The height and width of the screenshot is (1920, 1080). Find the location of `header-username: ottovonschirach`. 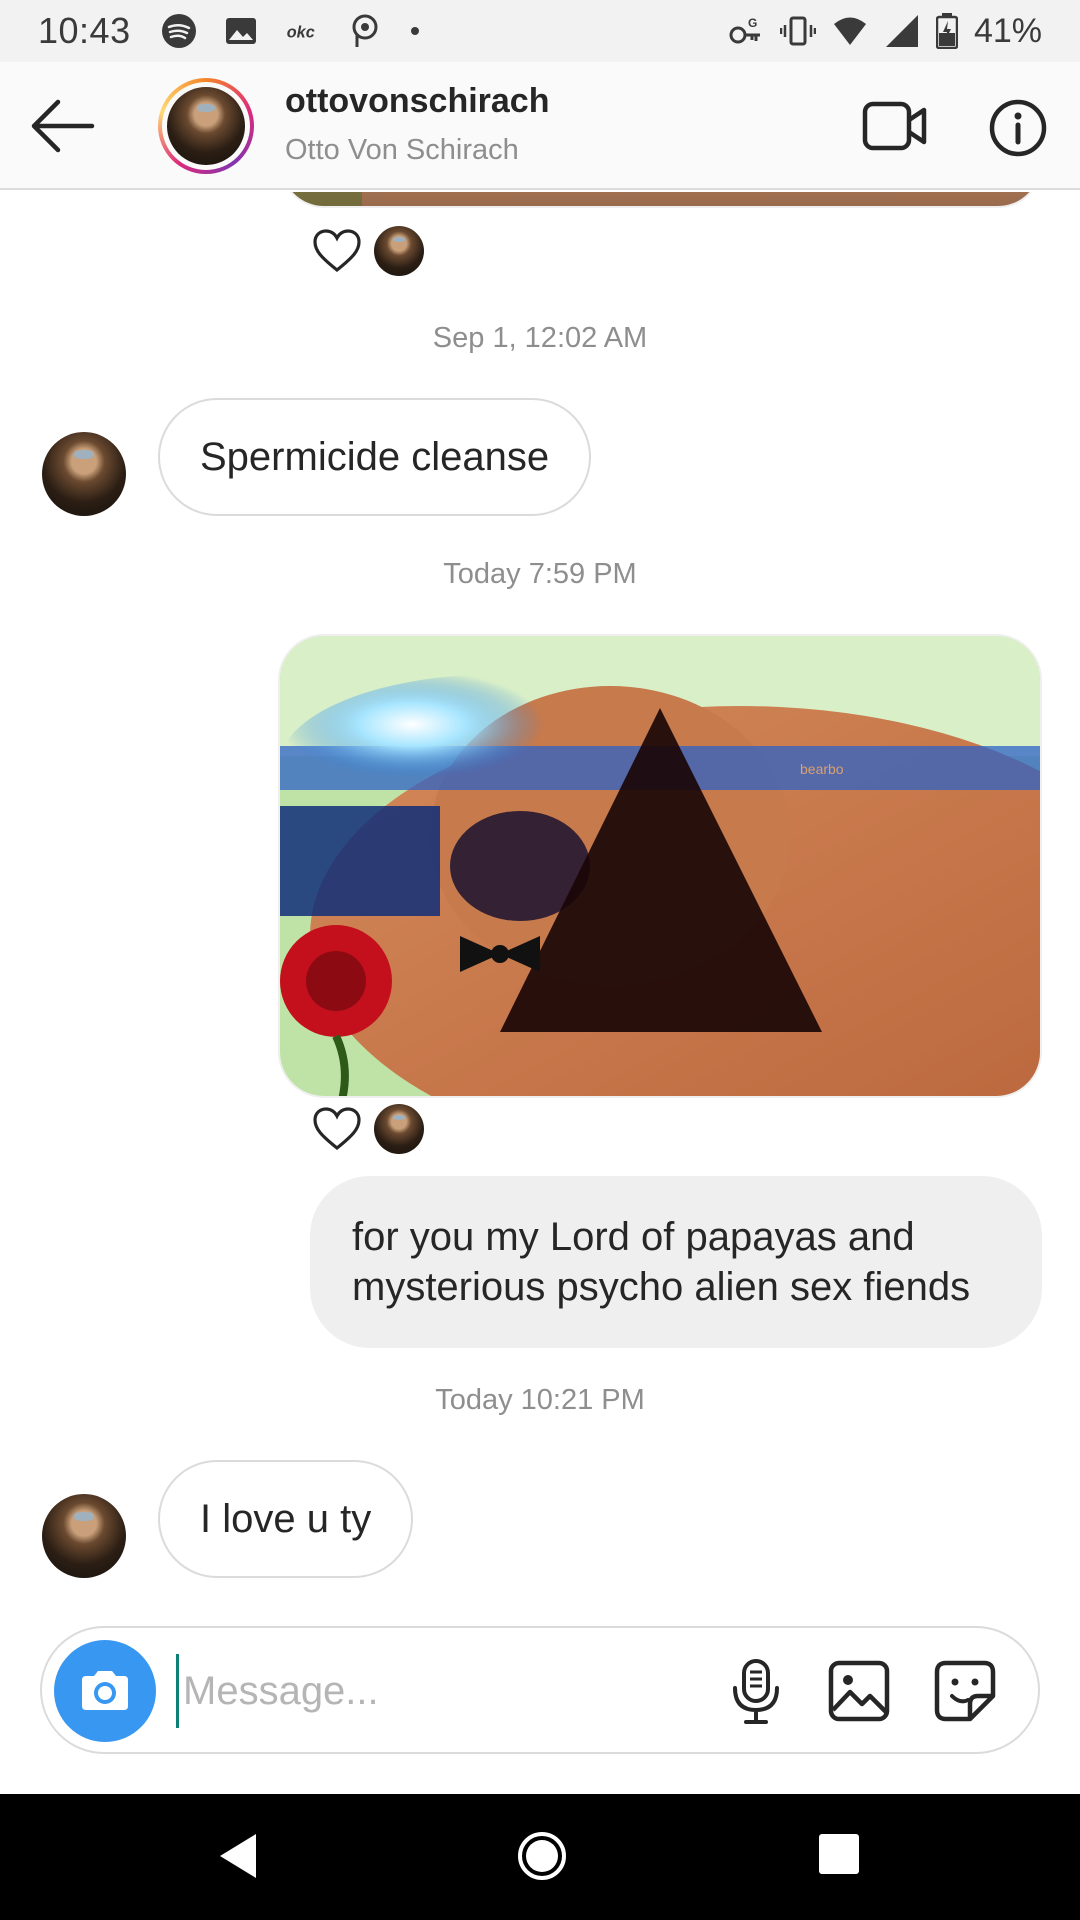

header-username: ottovonschirach is located at coordinates (417, 101).